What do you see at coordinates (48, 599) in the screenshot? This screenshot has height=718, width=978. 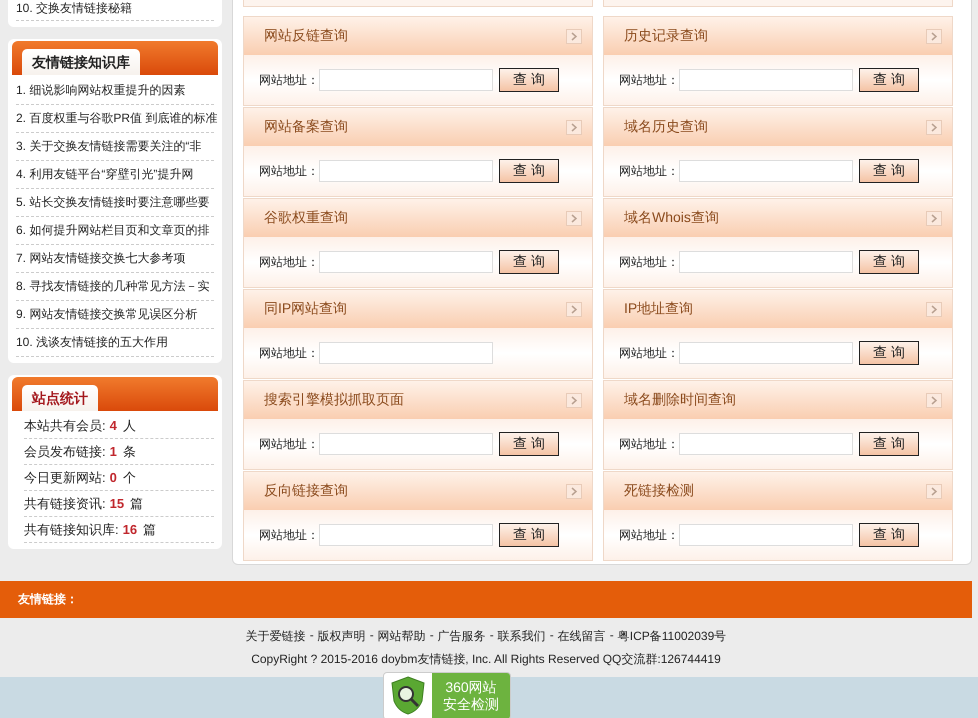 I see `friend-links-label: 友情链接：` at bounding box center [48, 599].